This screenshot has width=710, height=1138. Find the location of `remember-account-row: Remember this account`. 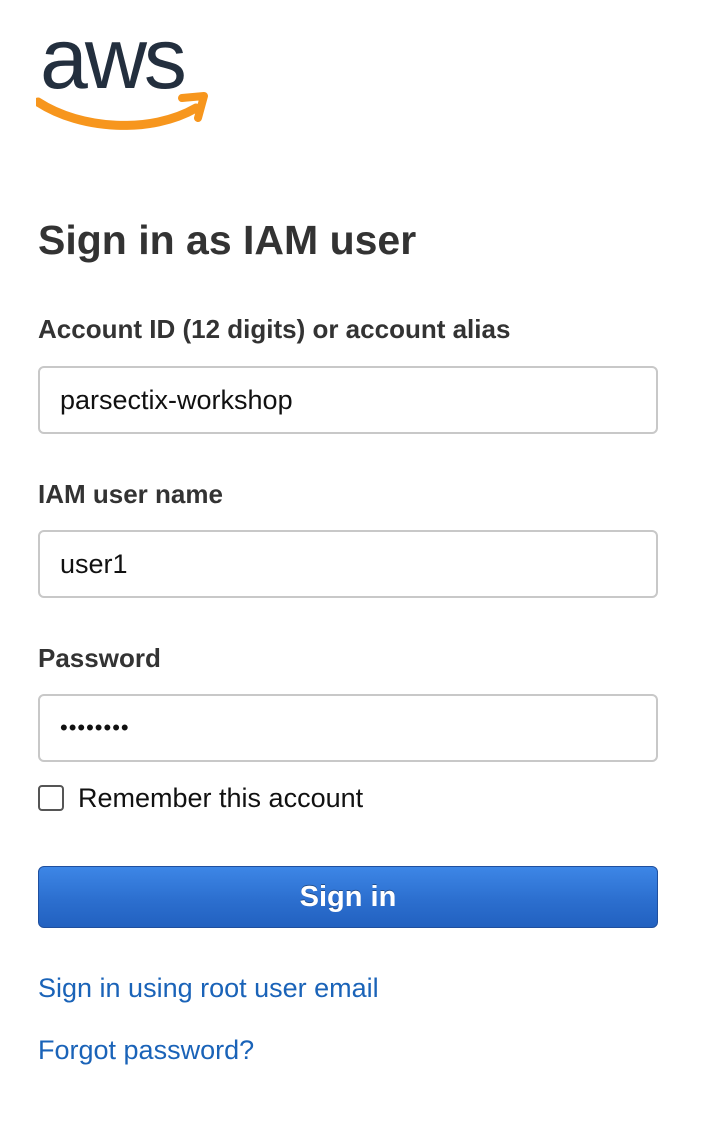

remember-account-row: Remember this account is located at coordinates (200, 798).